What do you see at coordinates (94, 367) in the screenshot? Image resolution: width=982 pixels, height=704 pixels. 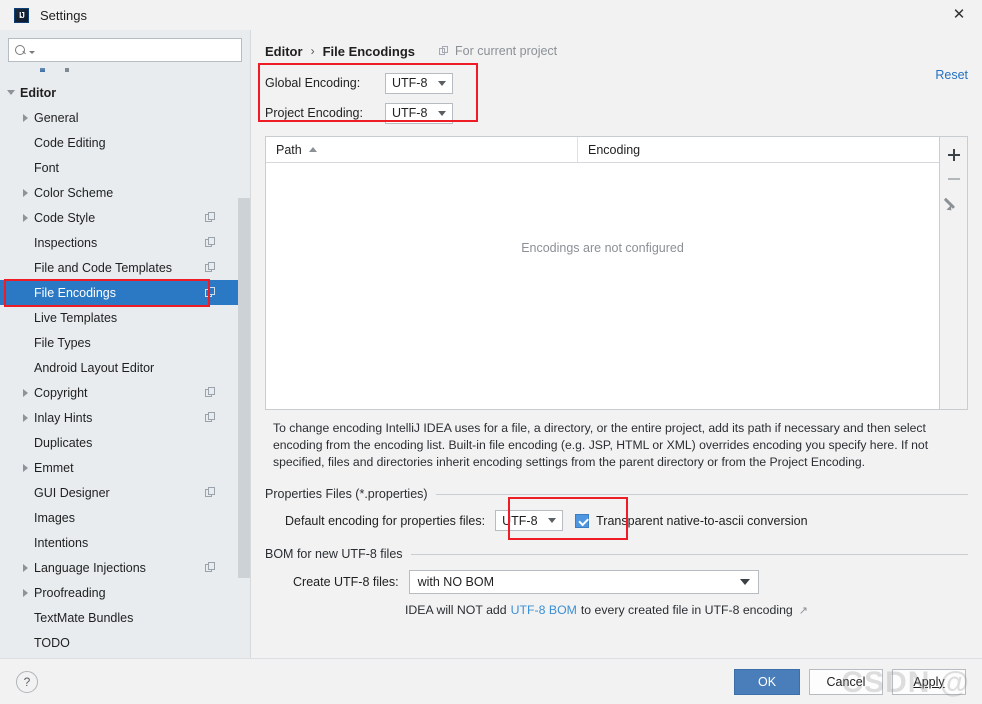 I see `sidebar-item-label: Android Layout Editor` at bounding box center [94, 367].